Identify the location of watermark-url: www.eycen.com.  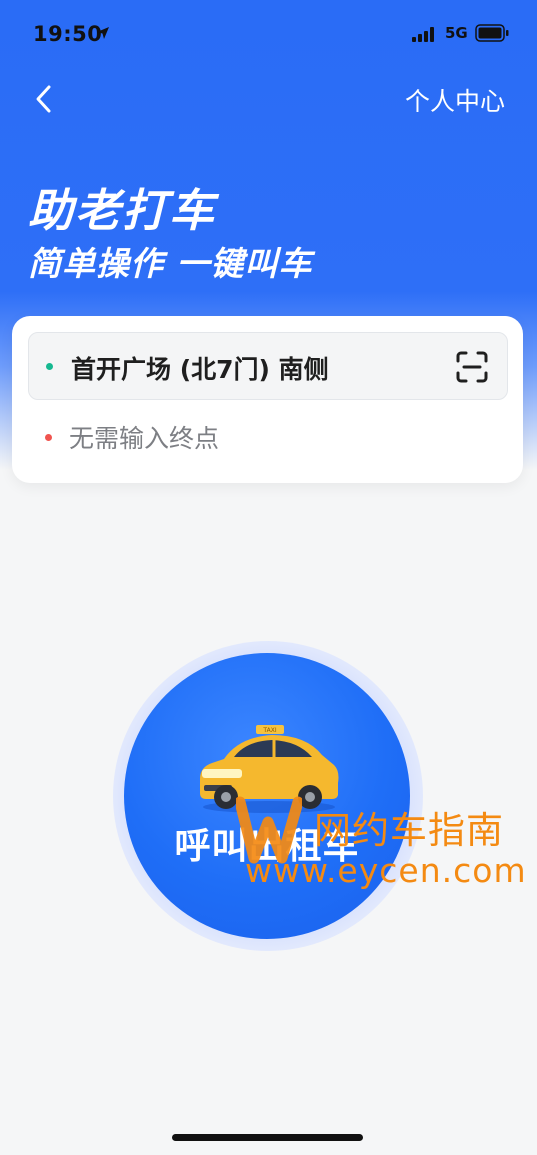
(386, 870).